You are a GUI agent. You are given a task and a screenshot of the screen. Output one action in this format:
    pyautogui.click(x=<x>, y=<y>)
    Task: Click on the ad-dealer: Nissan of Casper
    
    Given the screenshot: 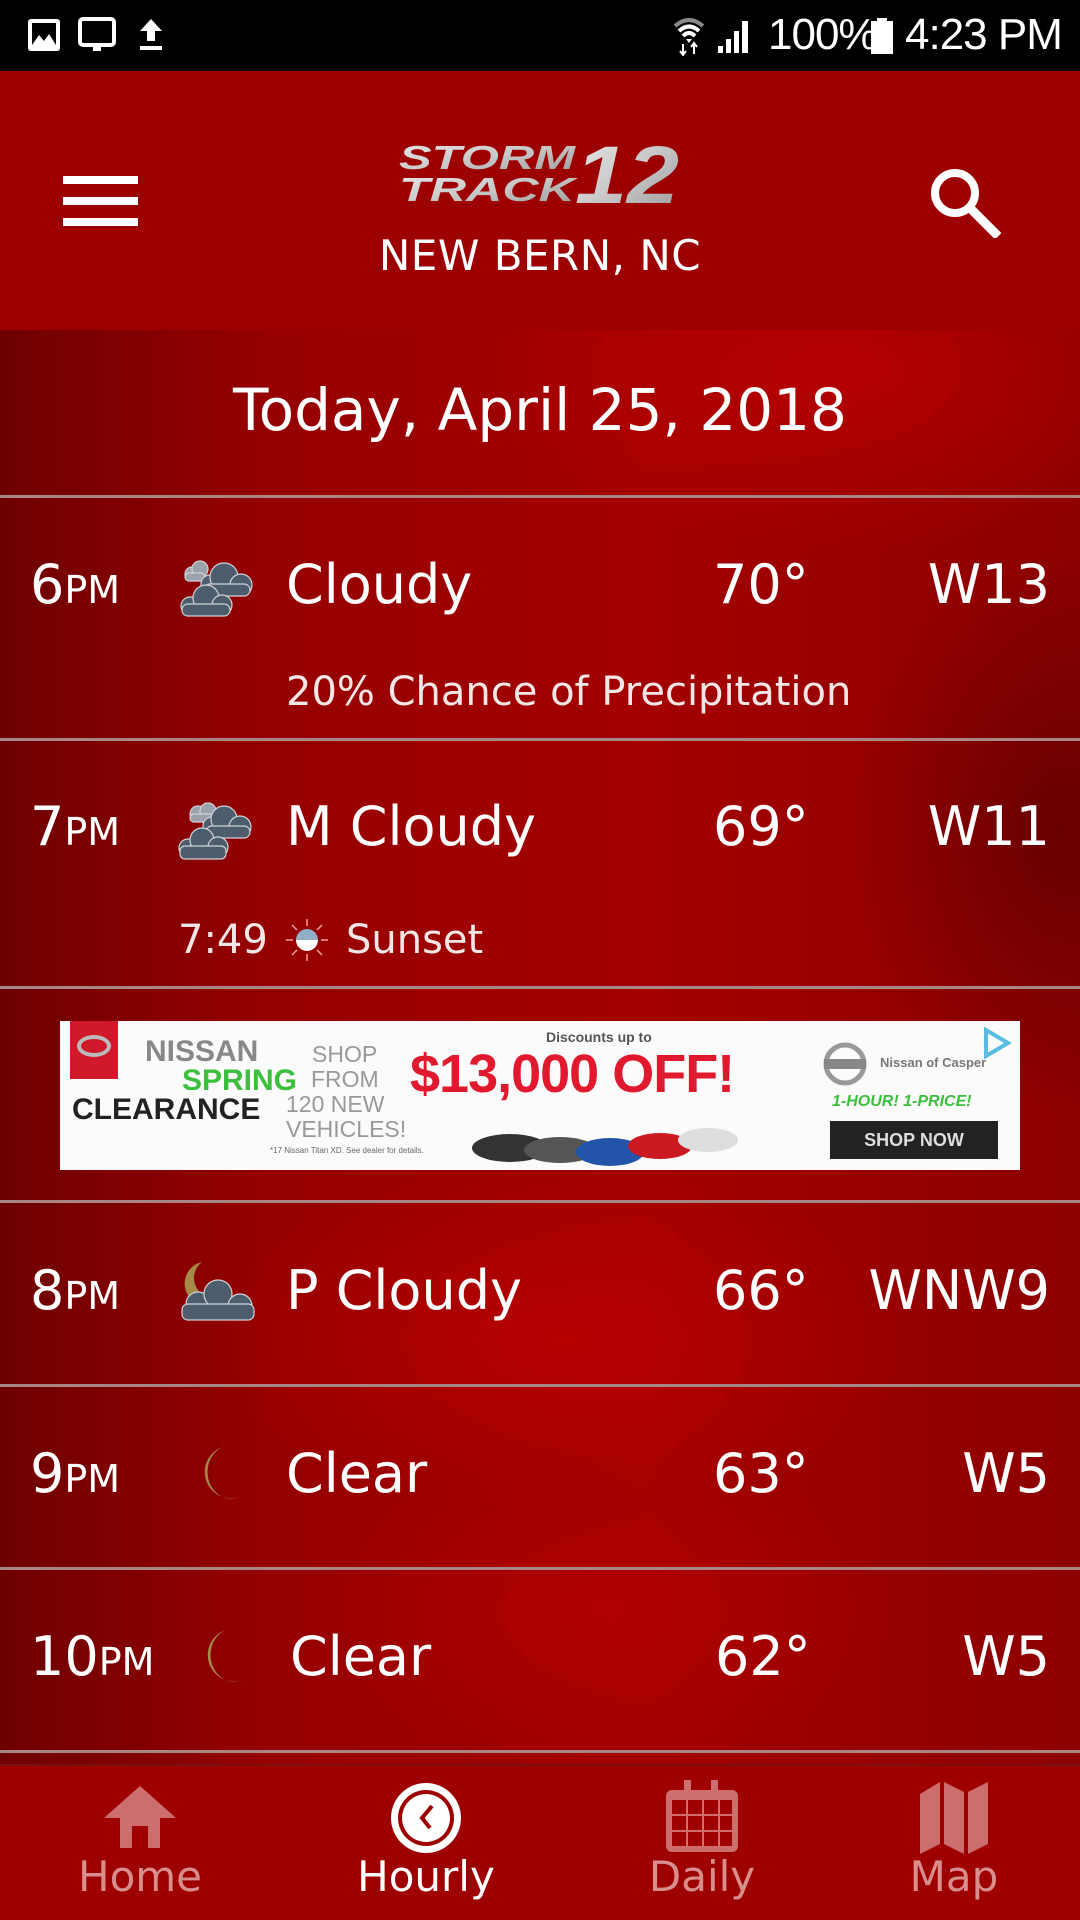 What is the action you would take?
    pyautogui.click(x=933, y=1062)
    